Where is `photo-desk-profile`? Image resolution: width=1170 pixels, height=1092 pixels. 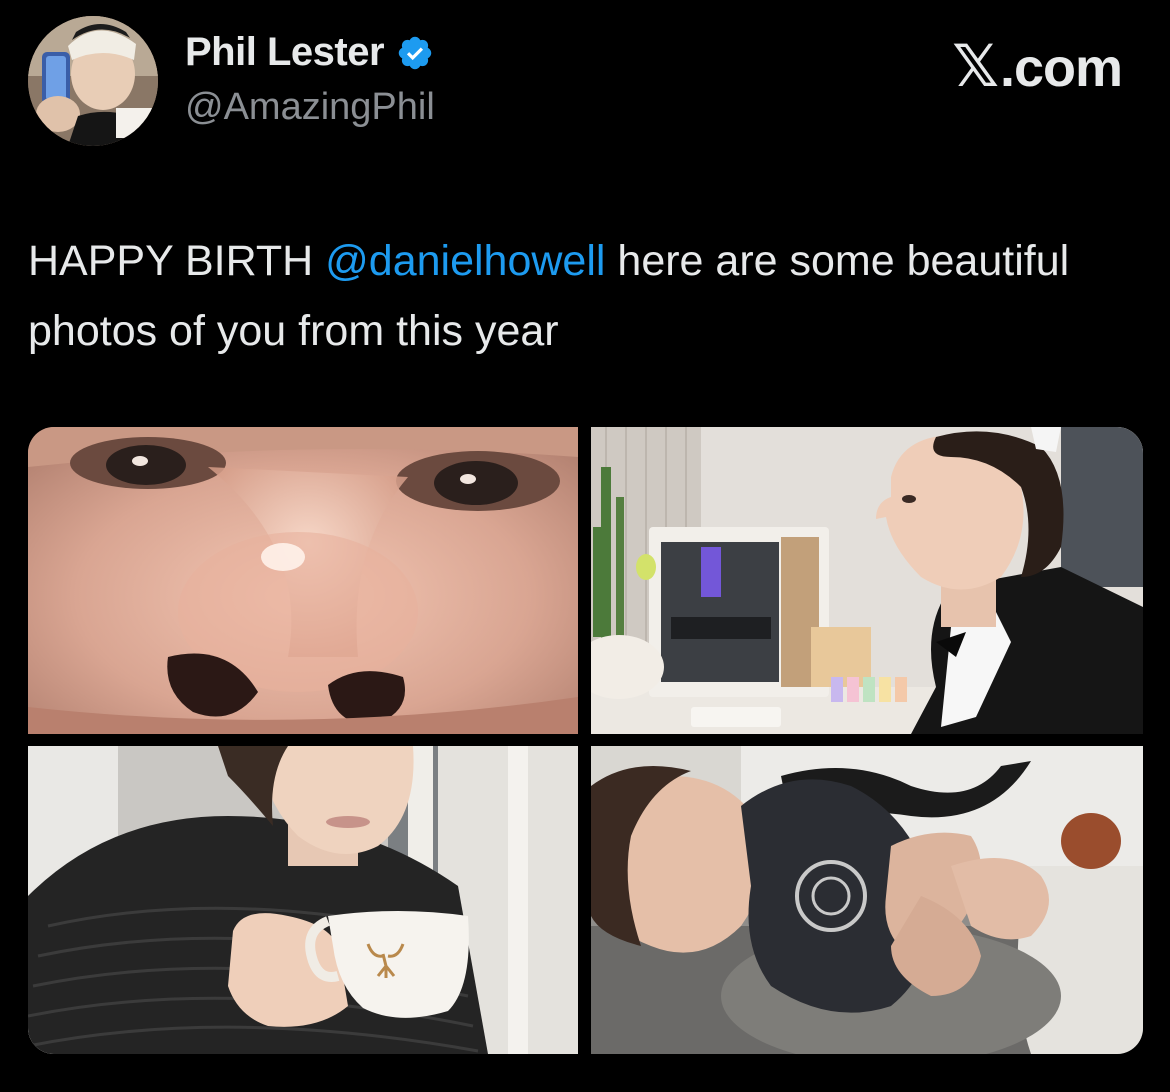 photo-desk-profile is located at coordinates (867, 580).